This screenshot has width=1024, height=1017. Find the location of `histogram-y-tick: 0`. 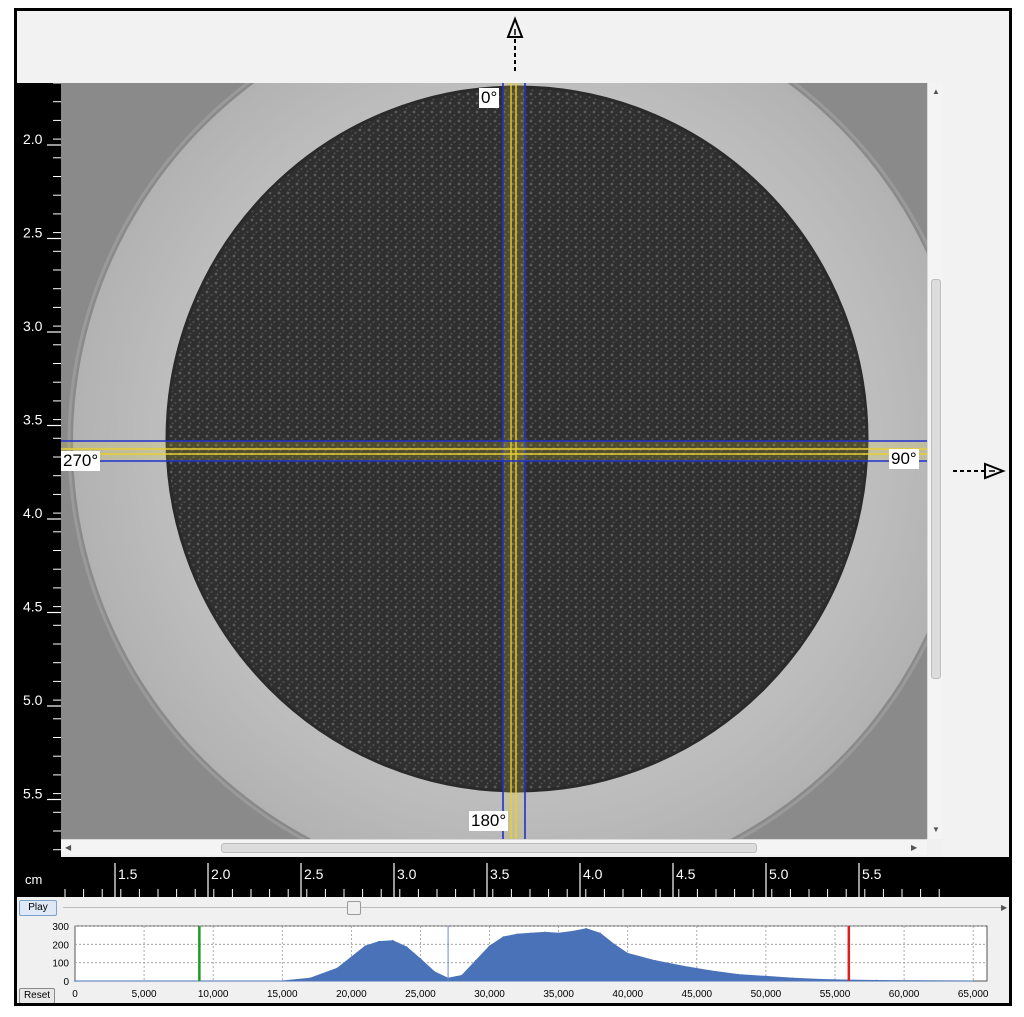

histogram-y-tick: 0 is located at coordinates (66, 982).